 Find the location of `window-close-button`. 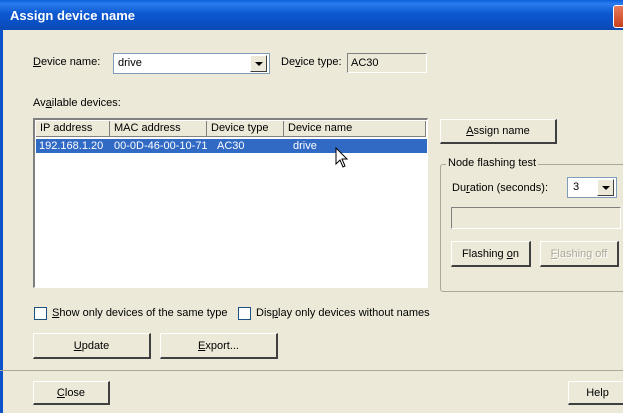

window-close-button is located at coordinates (618, 16).